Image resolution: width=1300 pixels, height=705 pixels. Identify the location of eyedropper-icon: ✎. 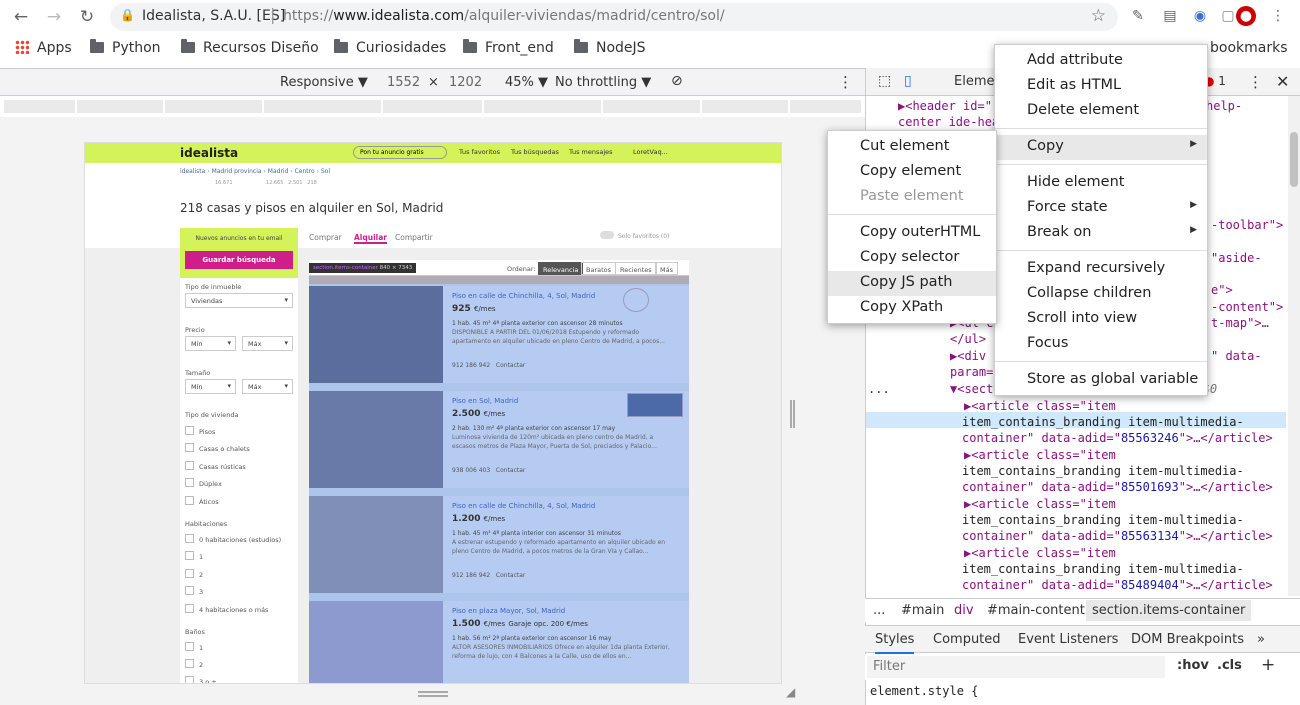
(1138, 16).